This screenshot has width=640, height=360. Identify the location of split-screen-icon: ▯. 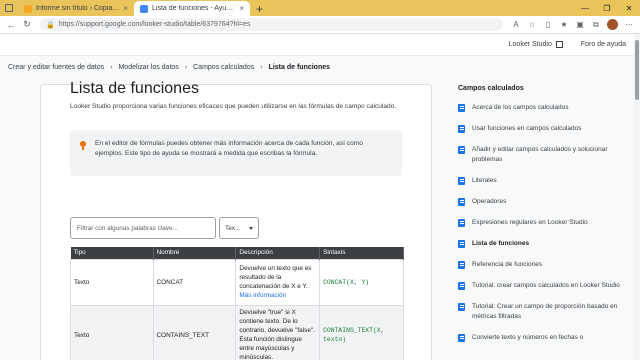
(548, 25).